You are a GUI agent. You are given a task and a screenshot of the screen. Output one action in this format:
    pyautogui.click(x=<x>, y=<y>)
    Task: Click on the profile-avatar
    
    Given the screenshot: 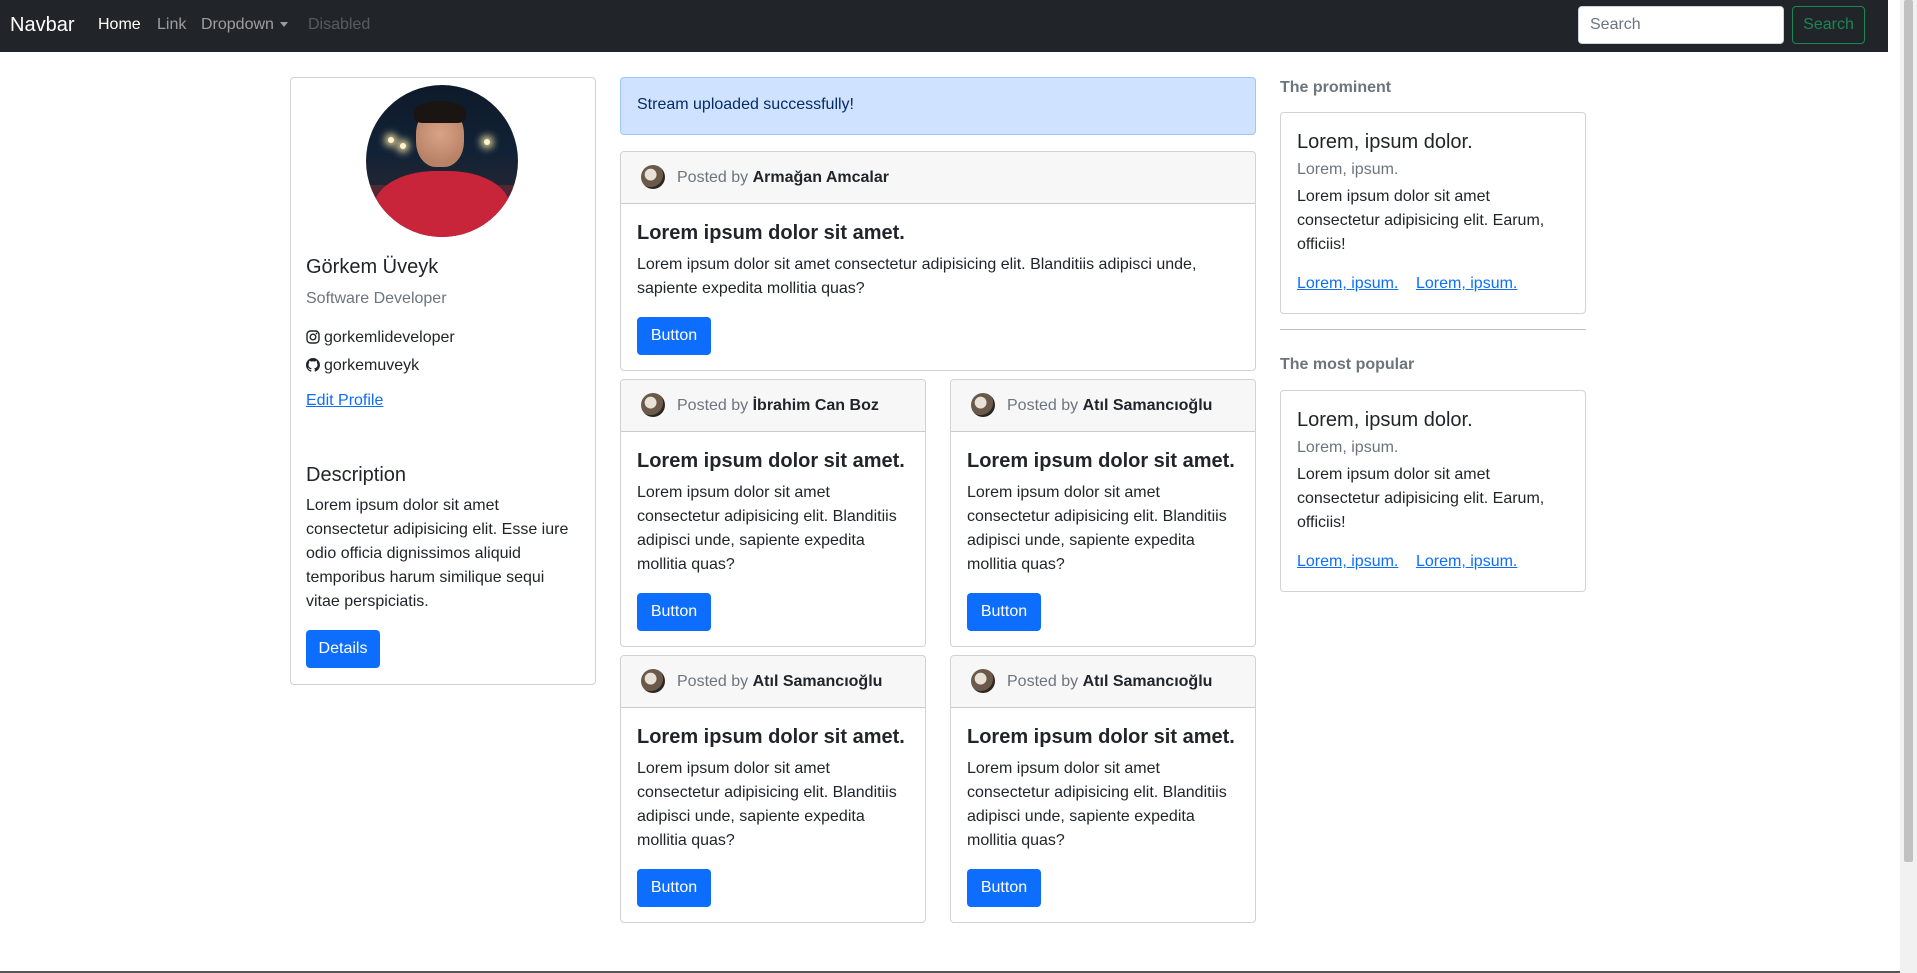 What is the action you would take?
    pyautogui.click(x=442, y=161)
    